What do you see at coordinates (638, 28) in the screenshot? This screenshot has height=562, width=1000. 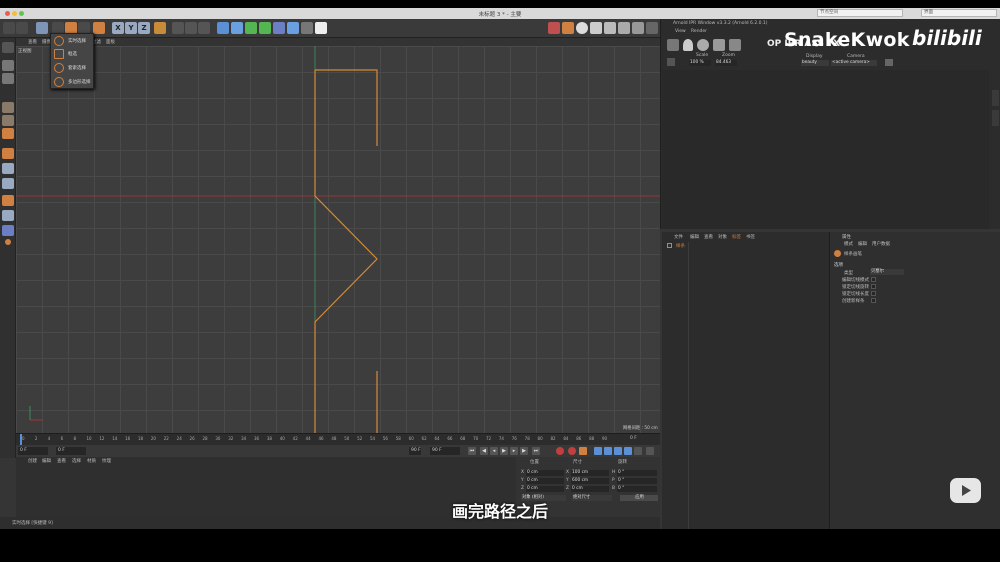 I see `arnold-driver-icon` at bounding box center [638, 28].